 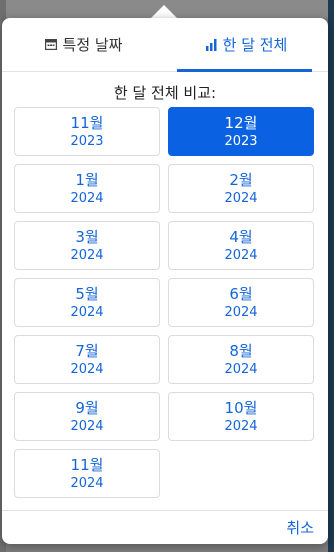 What do you see at coordinates (165, 527) in the screenshot?
I see `popover-footer: 취소` at bounding box center [165, 527].